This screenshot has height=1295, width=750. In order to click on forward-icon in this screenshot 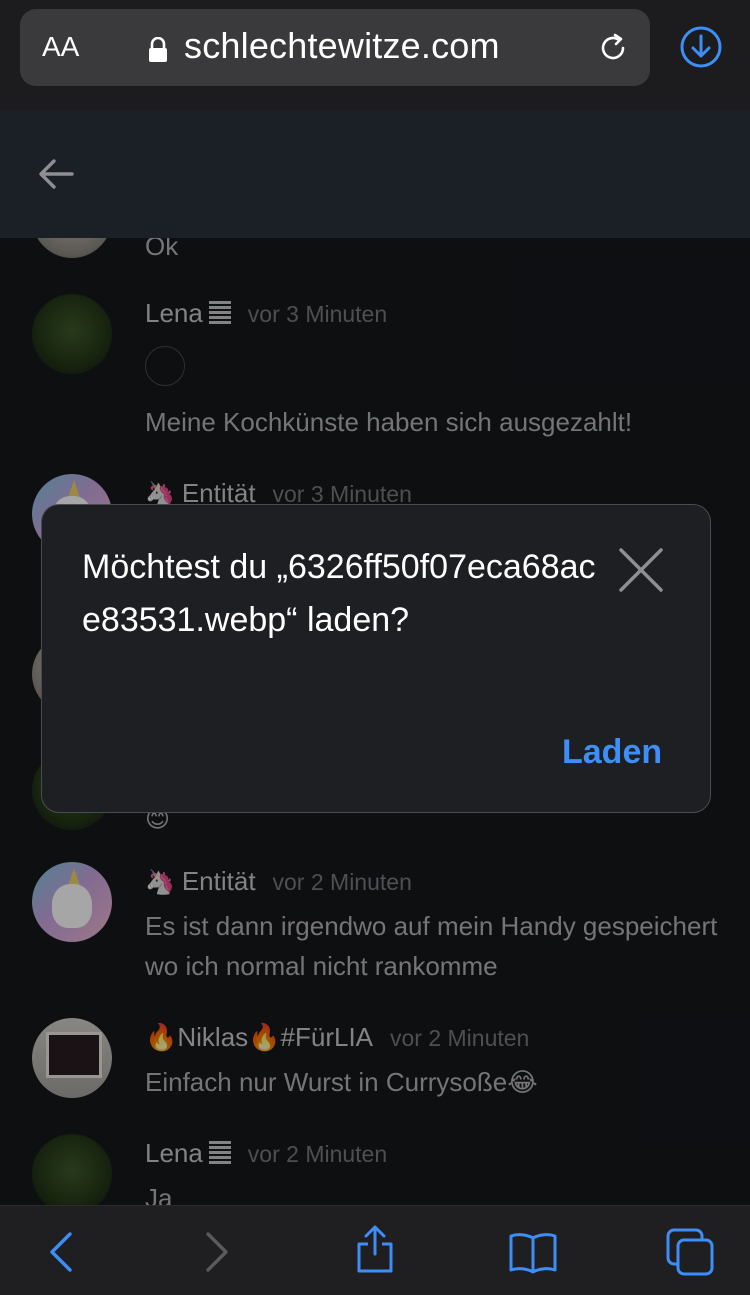, I will do `click(217, 1252)`.